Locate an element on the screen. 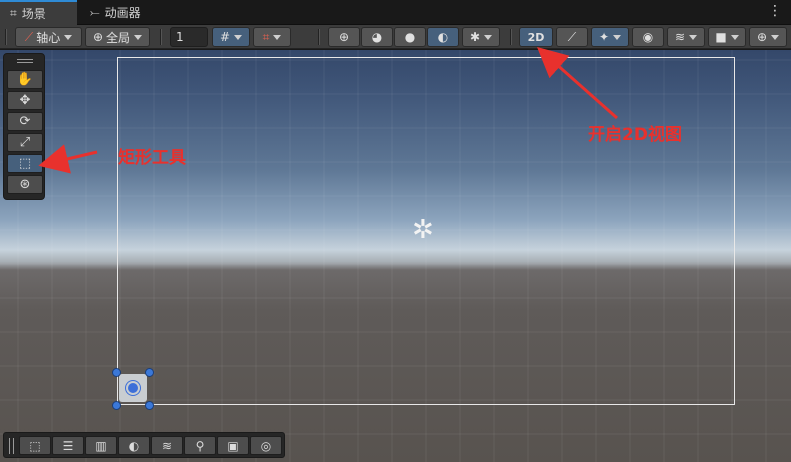 Image resolution: width=791 pixels, height=462 pixels. annotation-open-2d: 开启2D视图 is located at coordinates (635, 135).